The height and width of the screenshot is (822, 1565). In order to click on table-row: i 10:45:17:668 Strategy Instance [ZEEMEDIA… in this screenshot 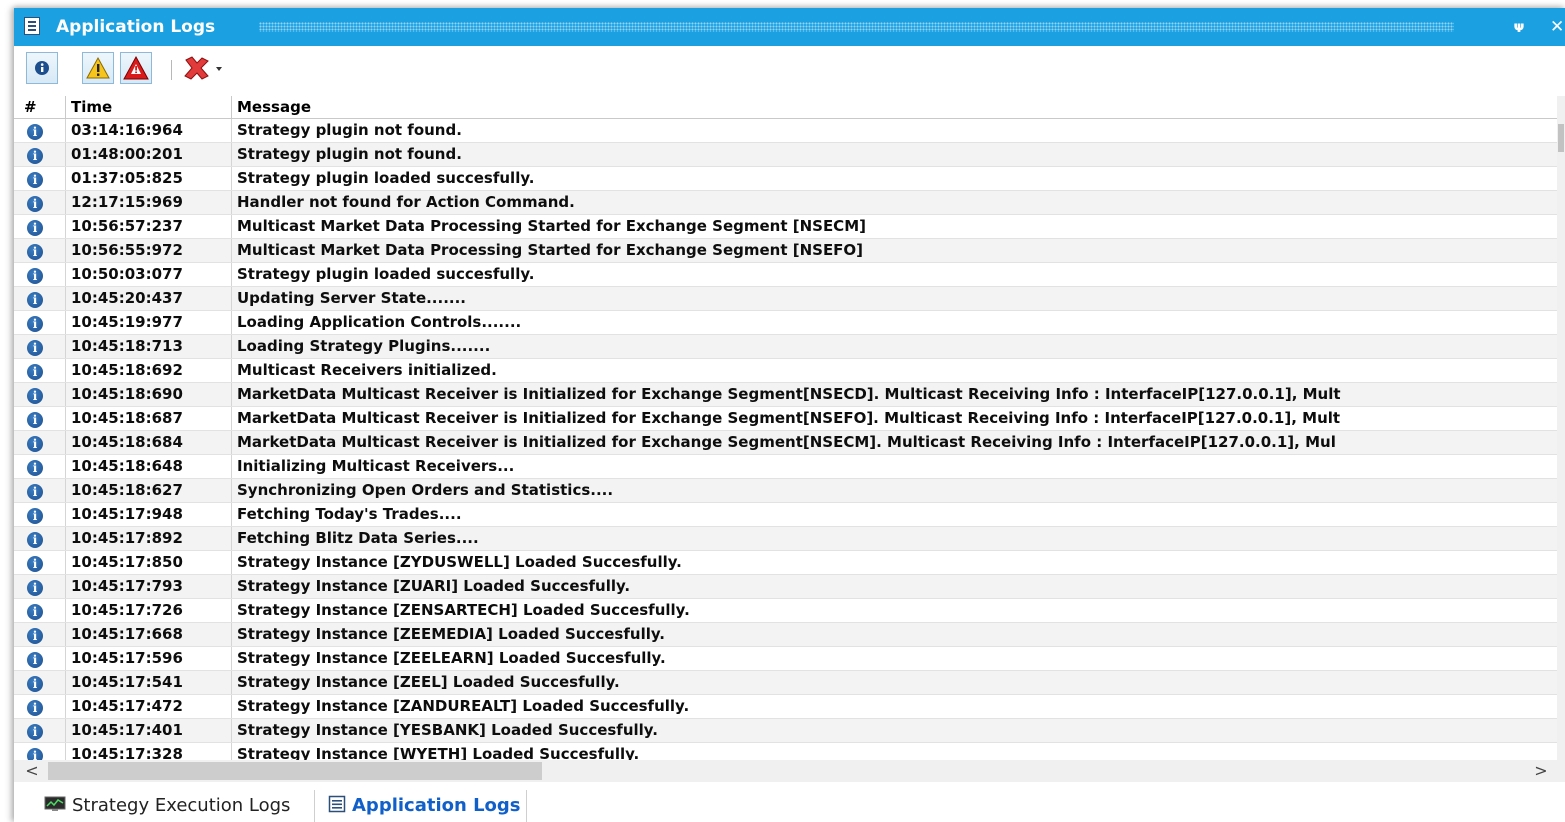, I will do `click(785, 635)`.